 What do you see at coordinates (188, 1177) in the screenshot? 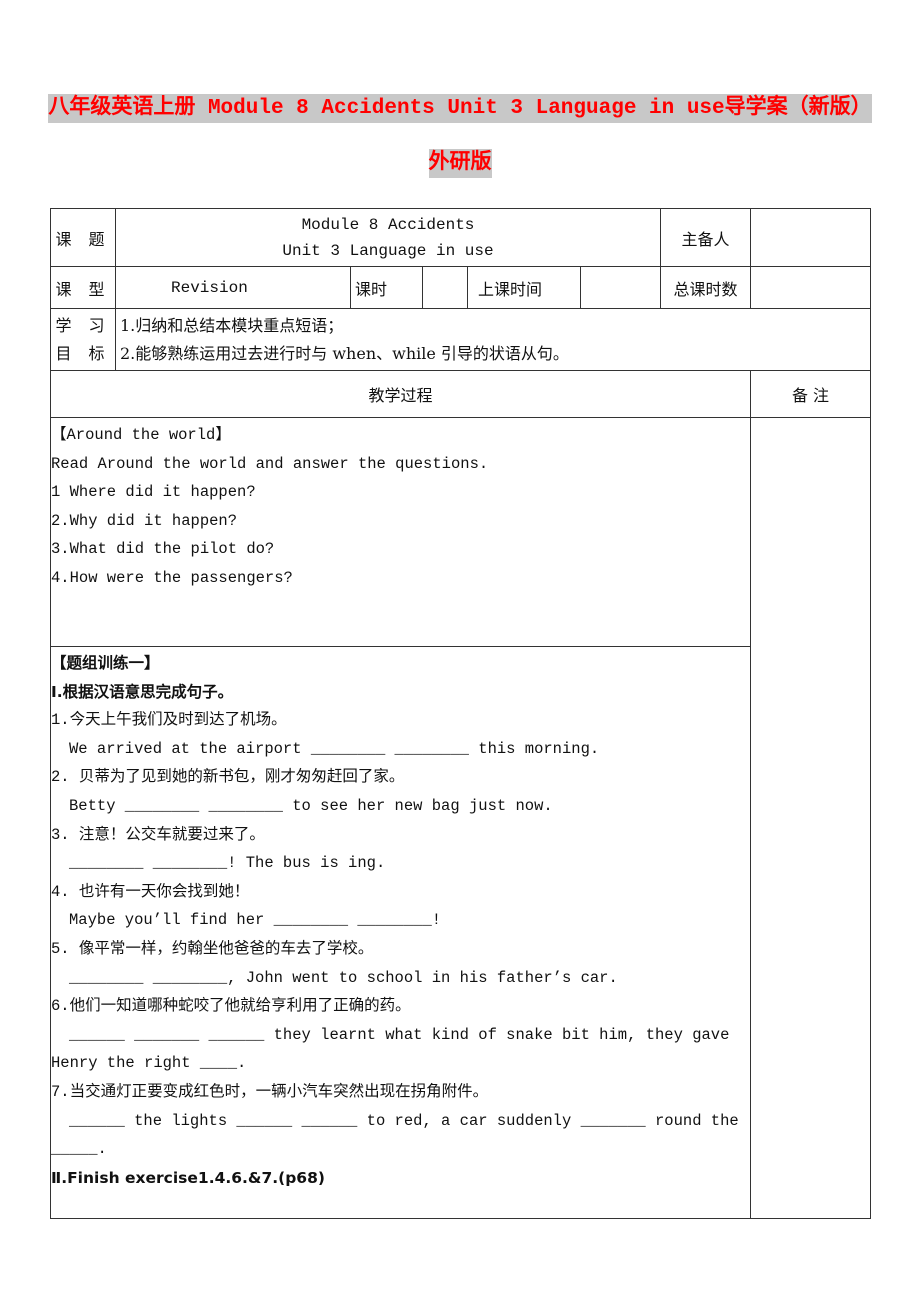
I see `part2-instruction: Ⅱ.Finish exercise1.4.6.&7.(p68)` at bounding box center [188, 1177].